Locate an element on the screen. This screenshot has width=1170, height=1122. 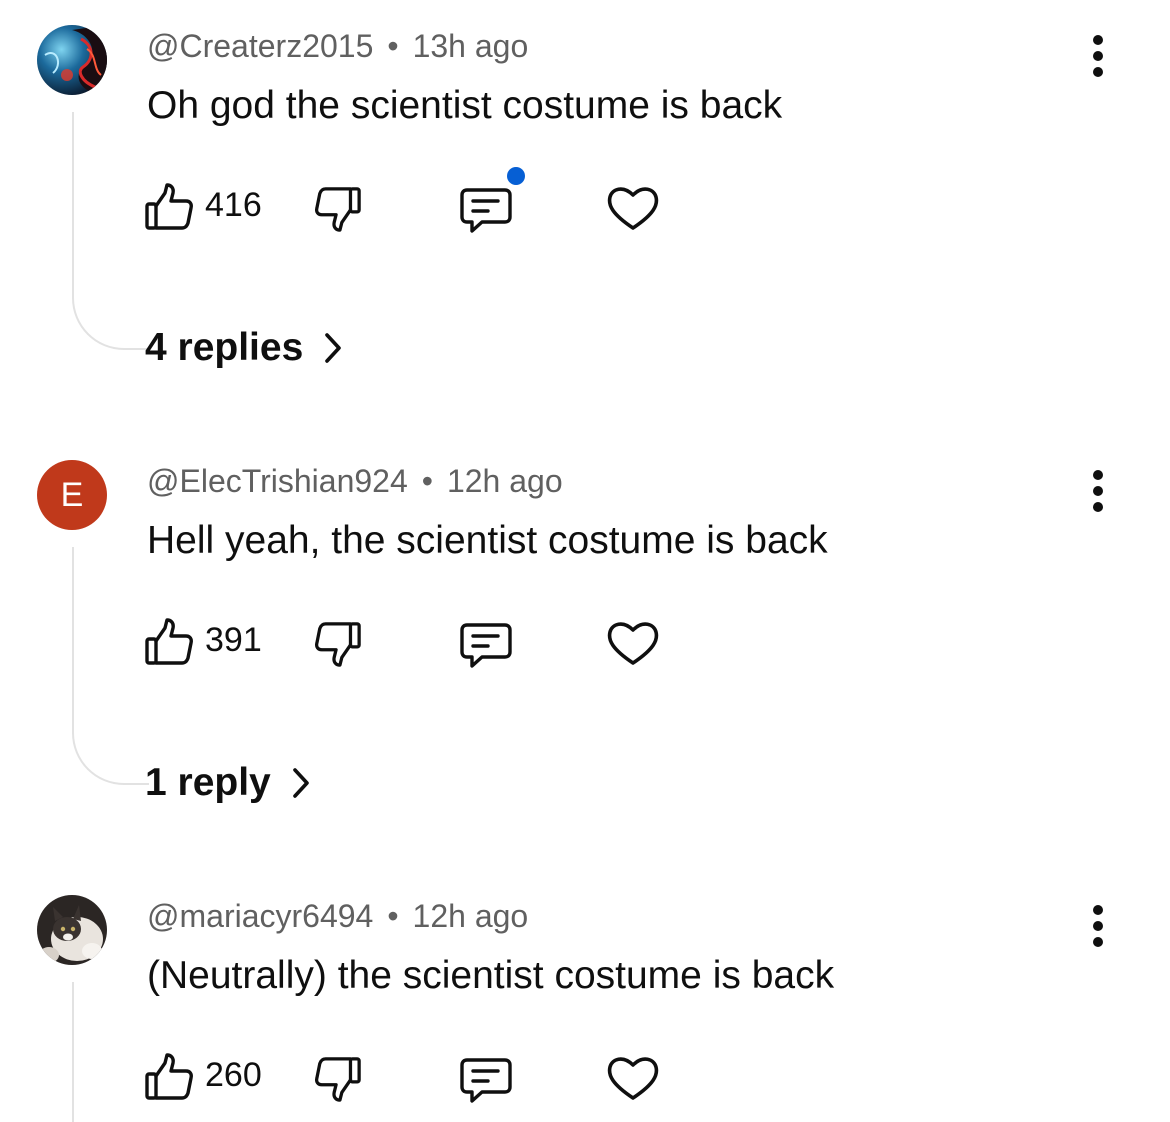
replies-label: 1 reply is located at coordinates (208, 782).